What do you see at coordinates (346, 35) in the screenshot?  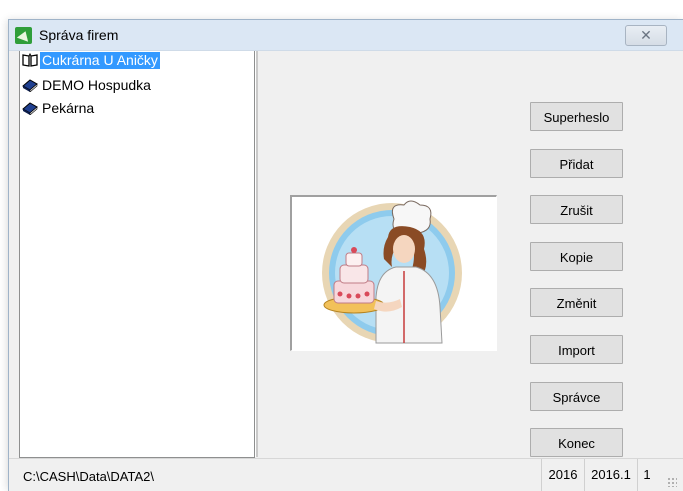 I see `title-bar: Správa firem ✕` at bounding box center [346, 35].